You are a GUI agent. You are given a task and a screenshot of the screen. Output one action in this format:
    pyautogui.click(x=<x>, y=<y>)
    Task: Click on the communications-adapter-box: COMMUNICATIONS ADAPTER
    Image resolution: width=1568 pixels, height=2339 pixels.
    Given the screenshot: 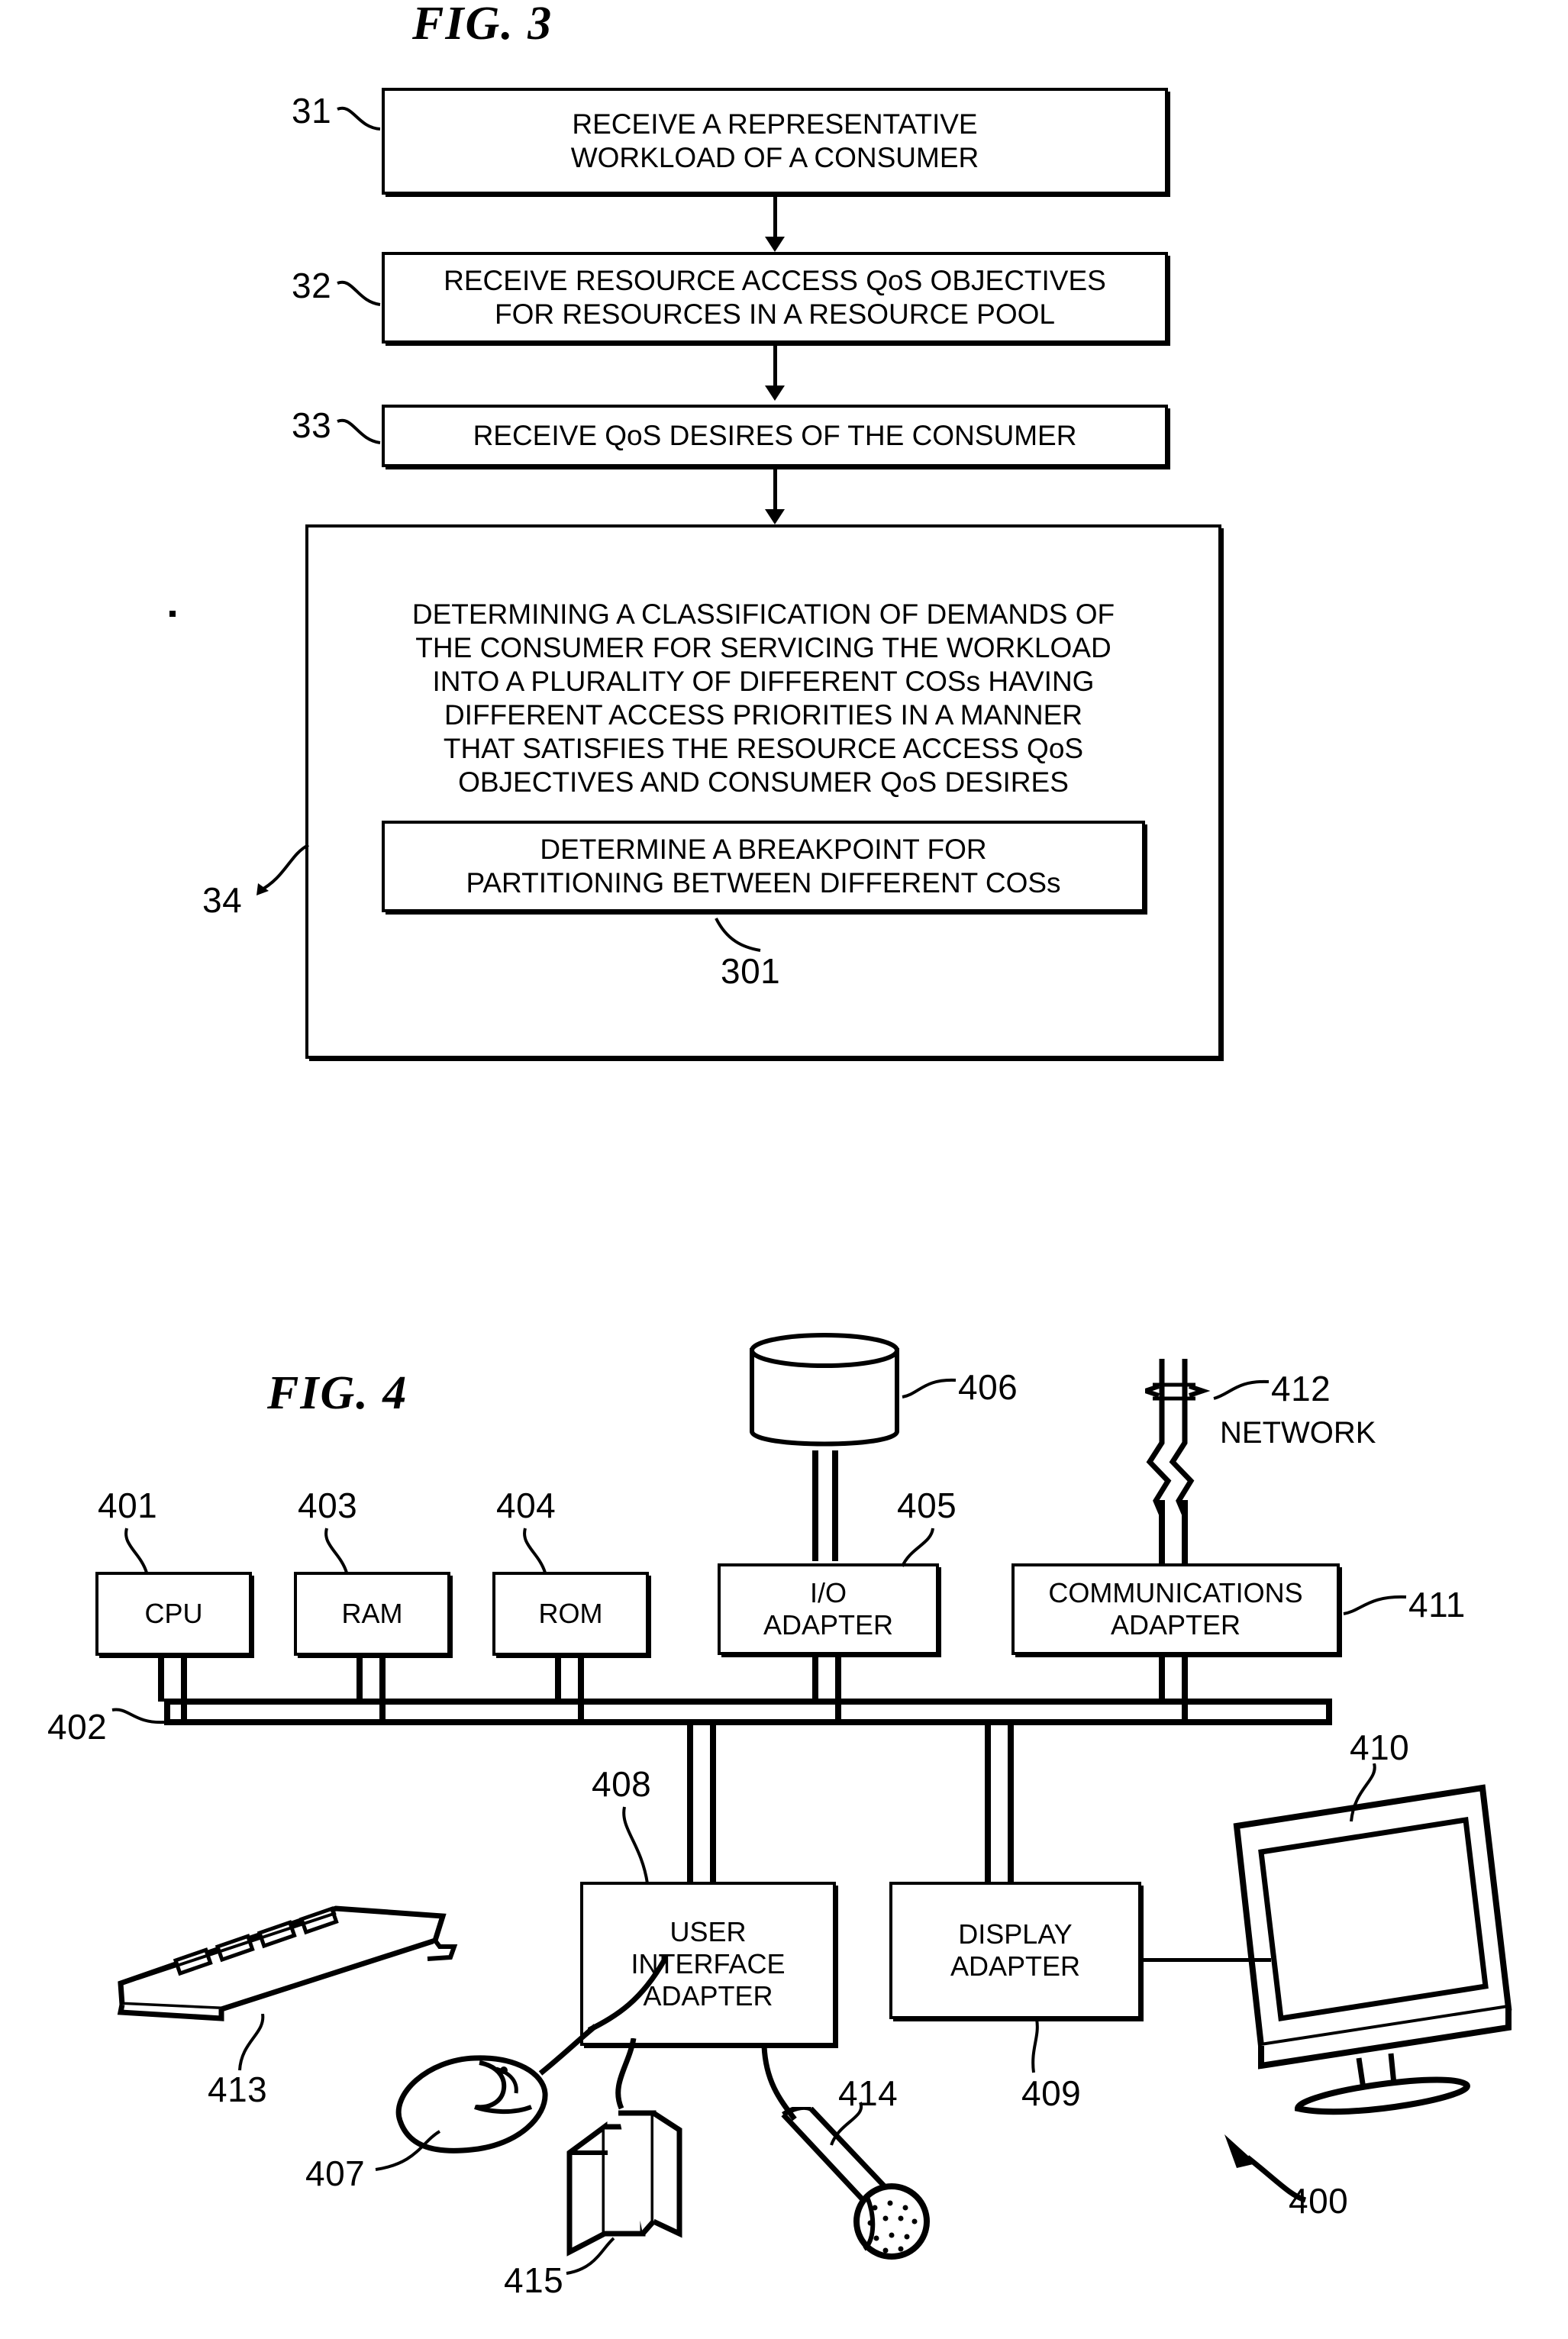 What is the action you would take?
    pyautogui.click(x=1175, y=1609)
    